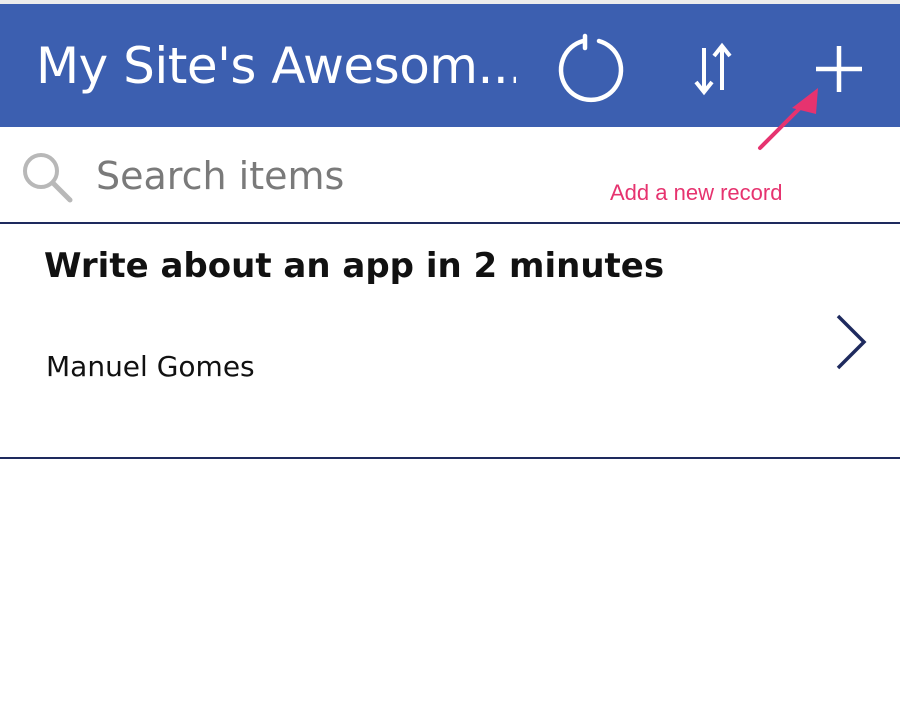  I want to click on annotation-label: Add a new record, so click(696, 192).